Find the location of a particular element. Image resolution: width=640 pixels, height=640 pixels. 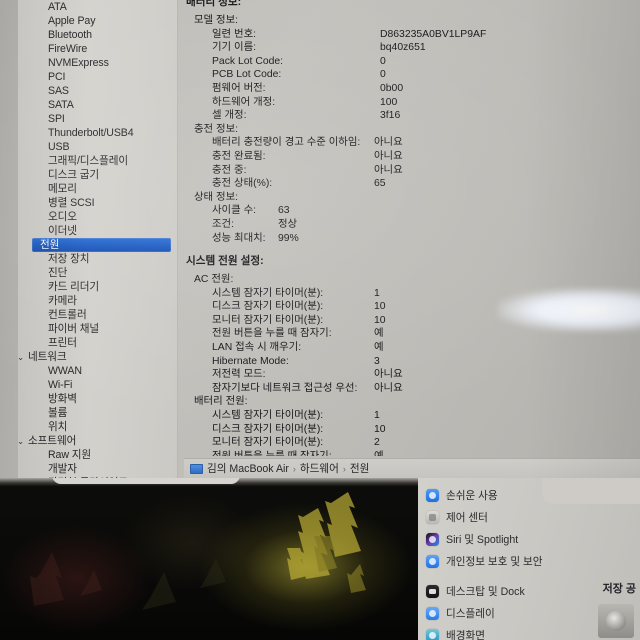

sidebar-item-label: 카드 리더기 is located at coordinates (74, 287).